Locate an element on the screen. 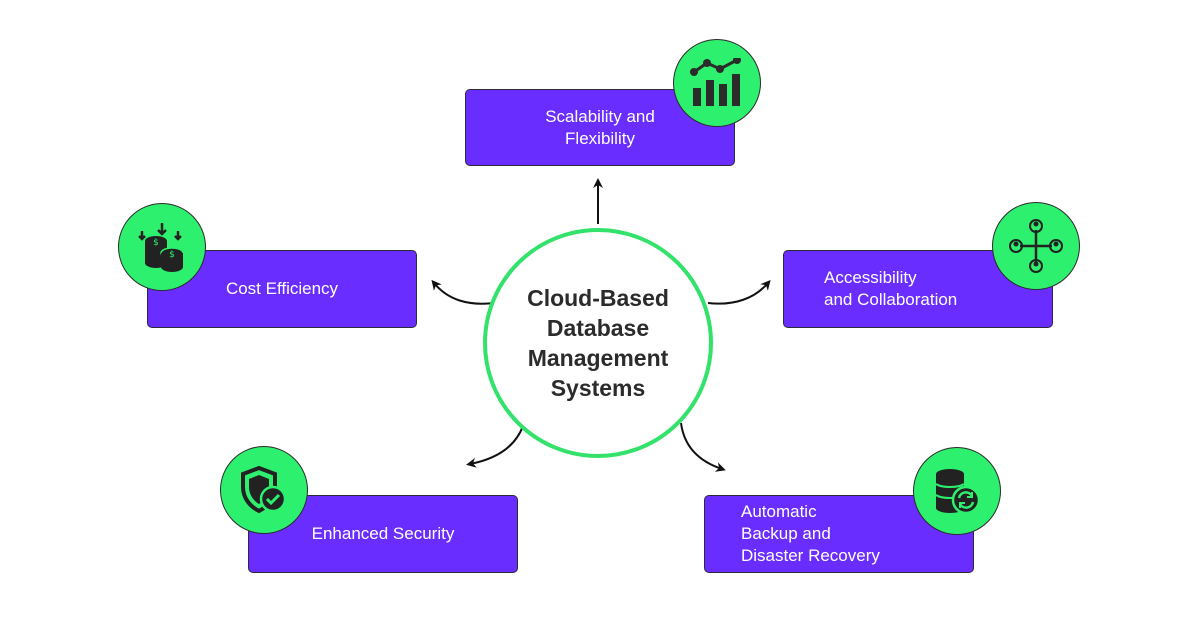  shield-check-icon is located at coordinates (264, 490).